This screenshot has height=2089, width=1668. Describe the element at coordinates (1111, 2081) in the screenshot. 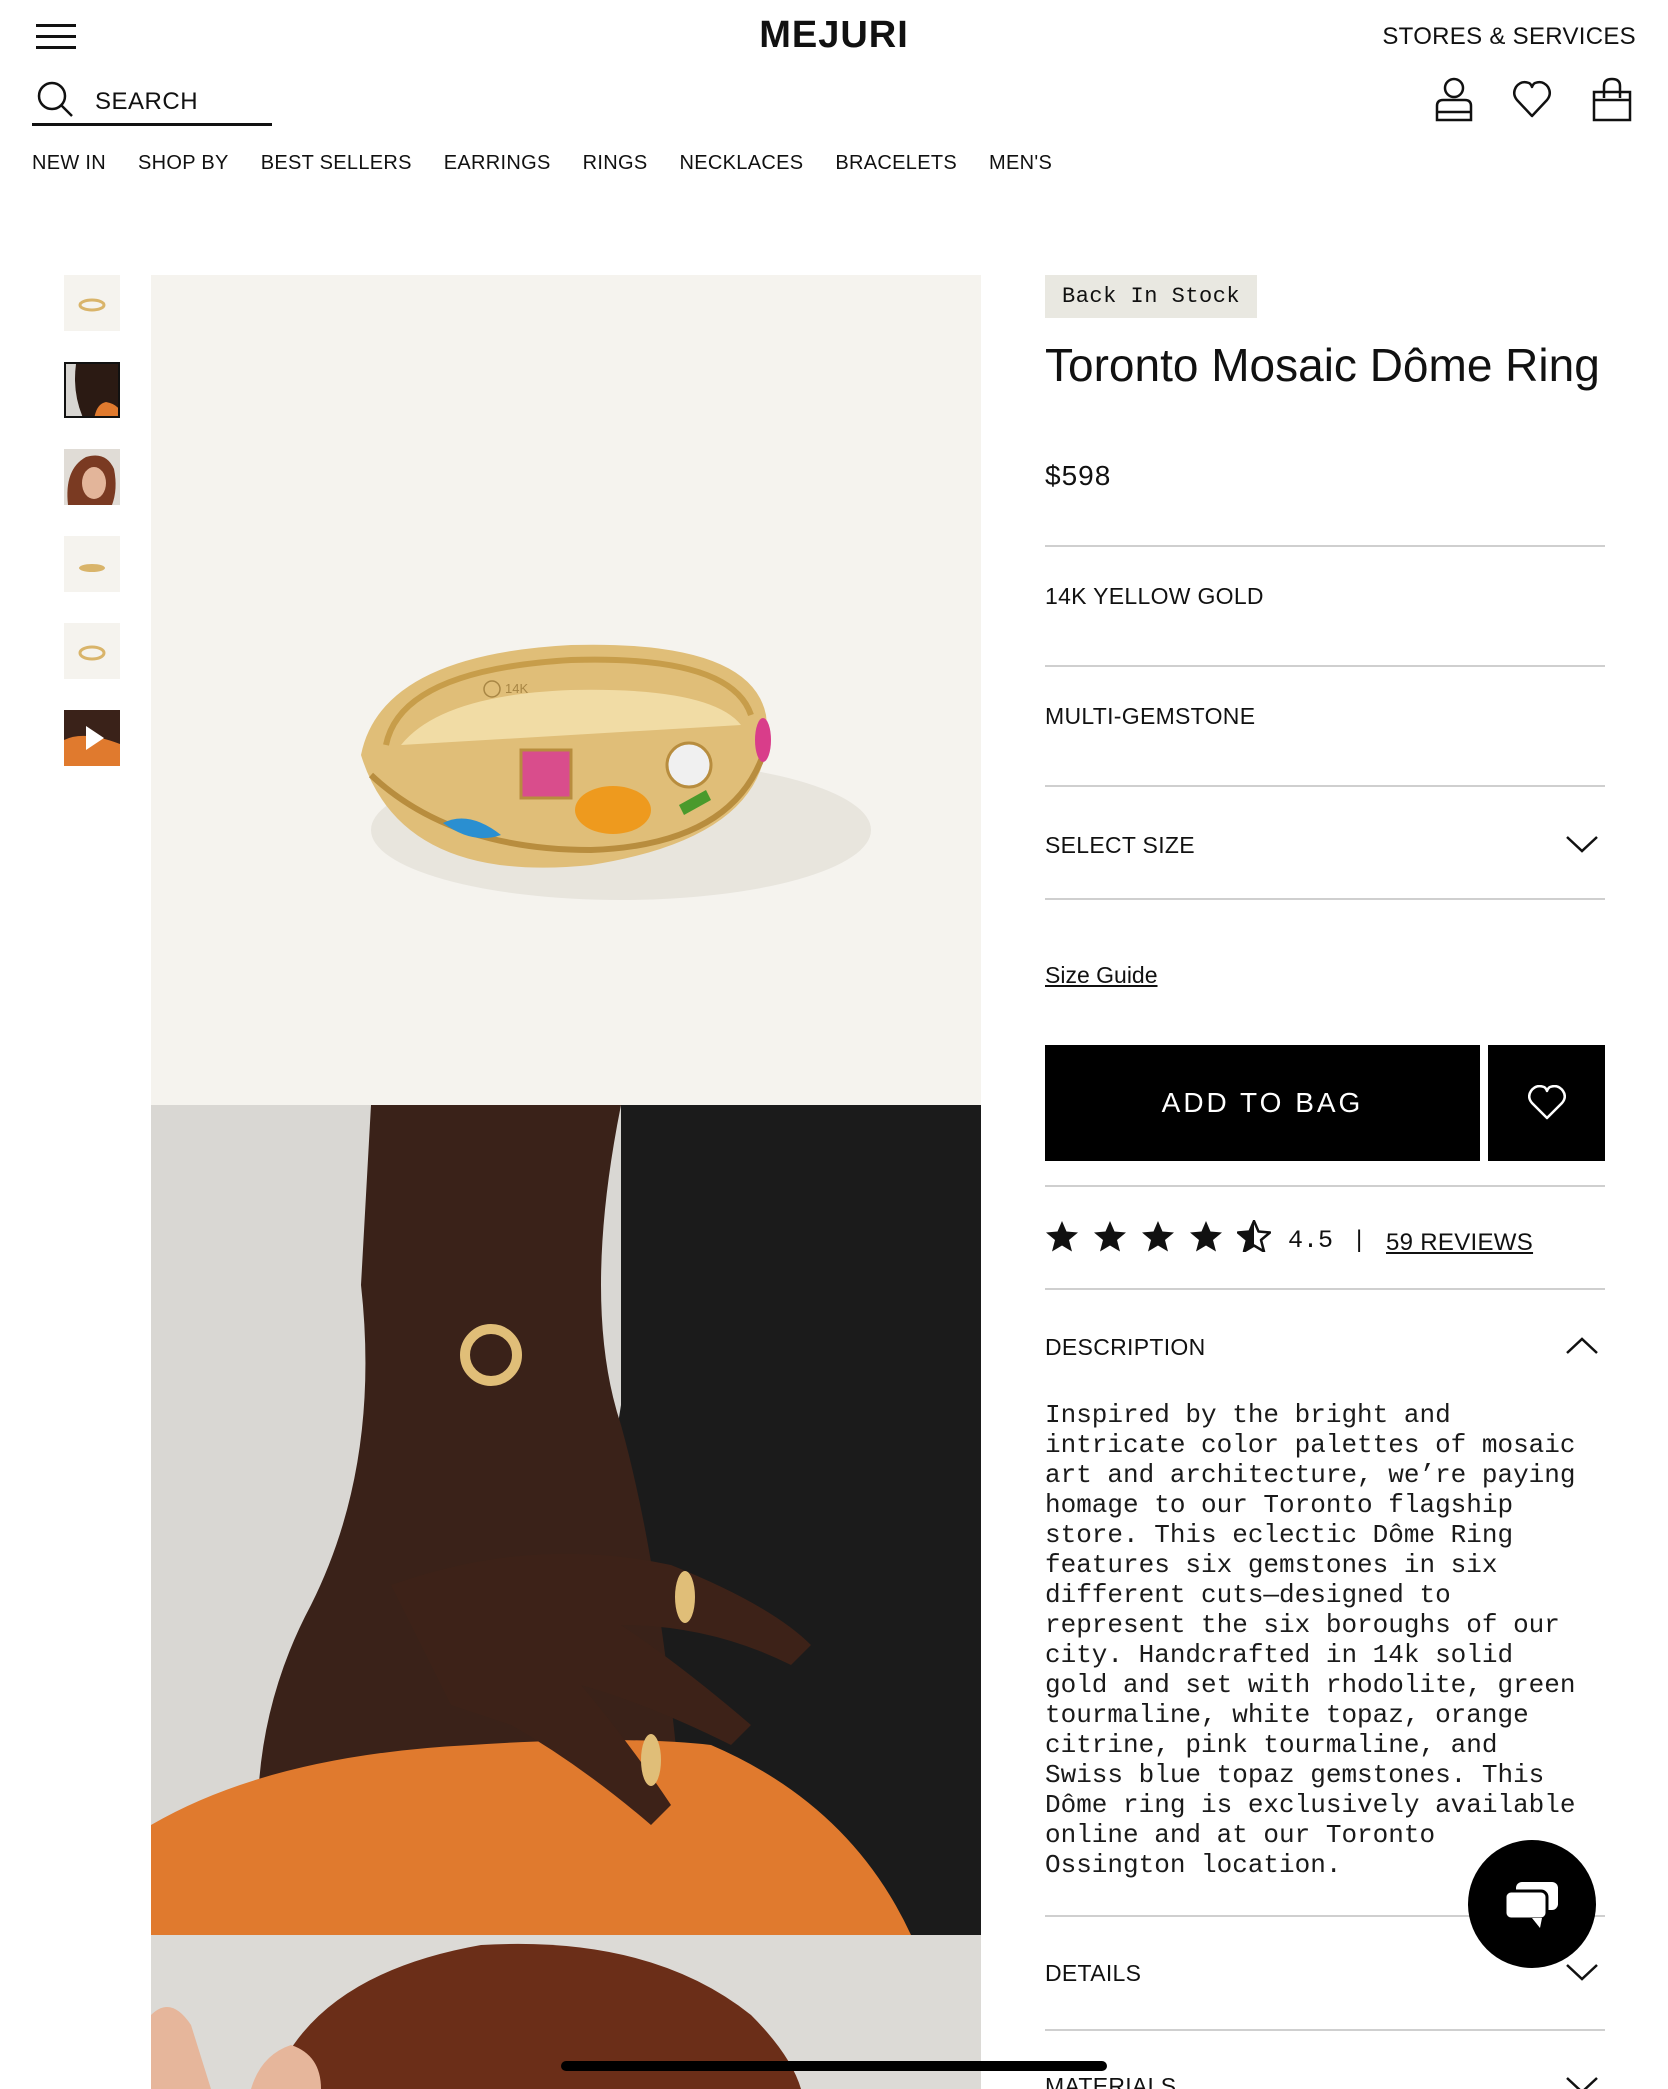

I see `materials-label: MATERIALS` at that location.